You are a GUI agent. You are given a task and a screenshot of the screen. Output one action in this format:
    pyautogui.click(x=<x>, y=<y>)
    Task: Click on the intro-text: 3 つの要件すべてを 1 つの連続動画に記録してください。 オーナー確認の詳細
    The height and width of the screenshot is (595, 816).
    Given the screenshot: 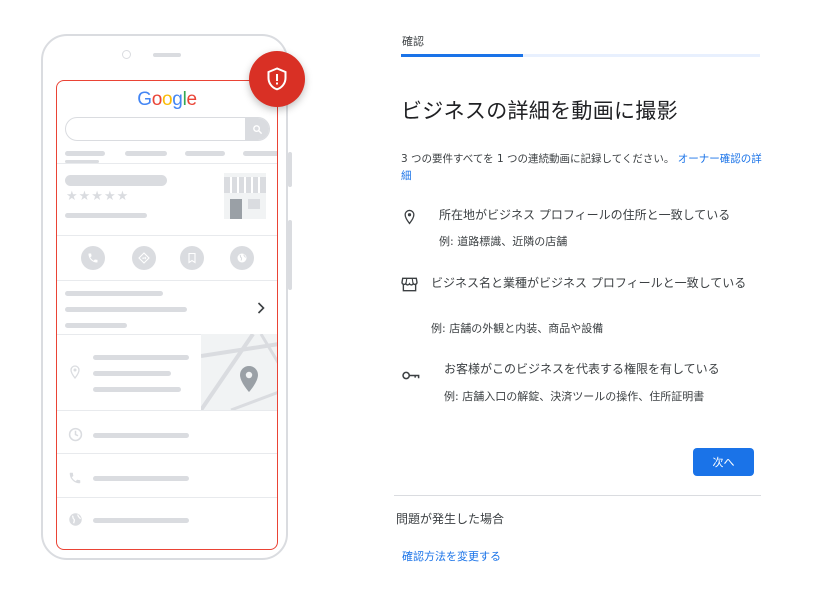 What is the action you would take?
    pyautogui.click(x=582, y=168)
    